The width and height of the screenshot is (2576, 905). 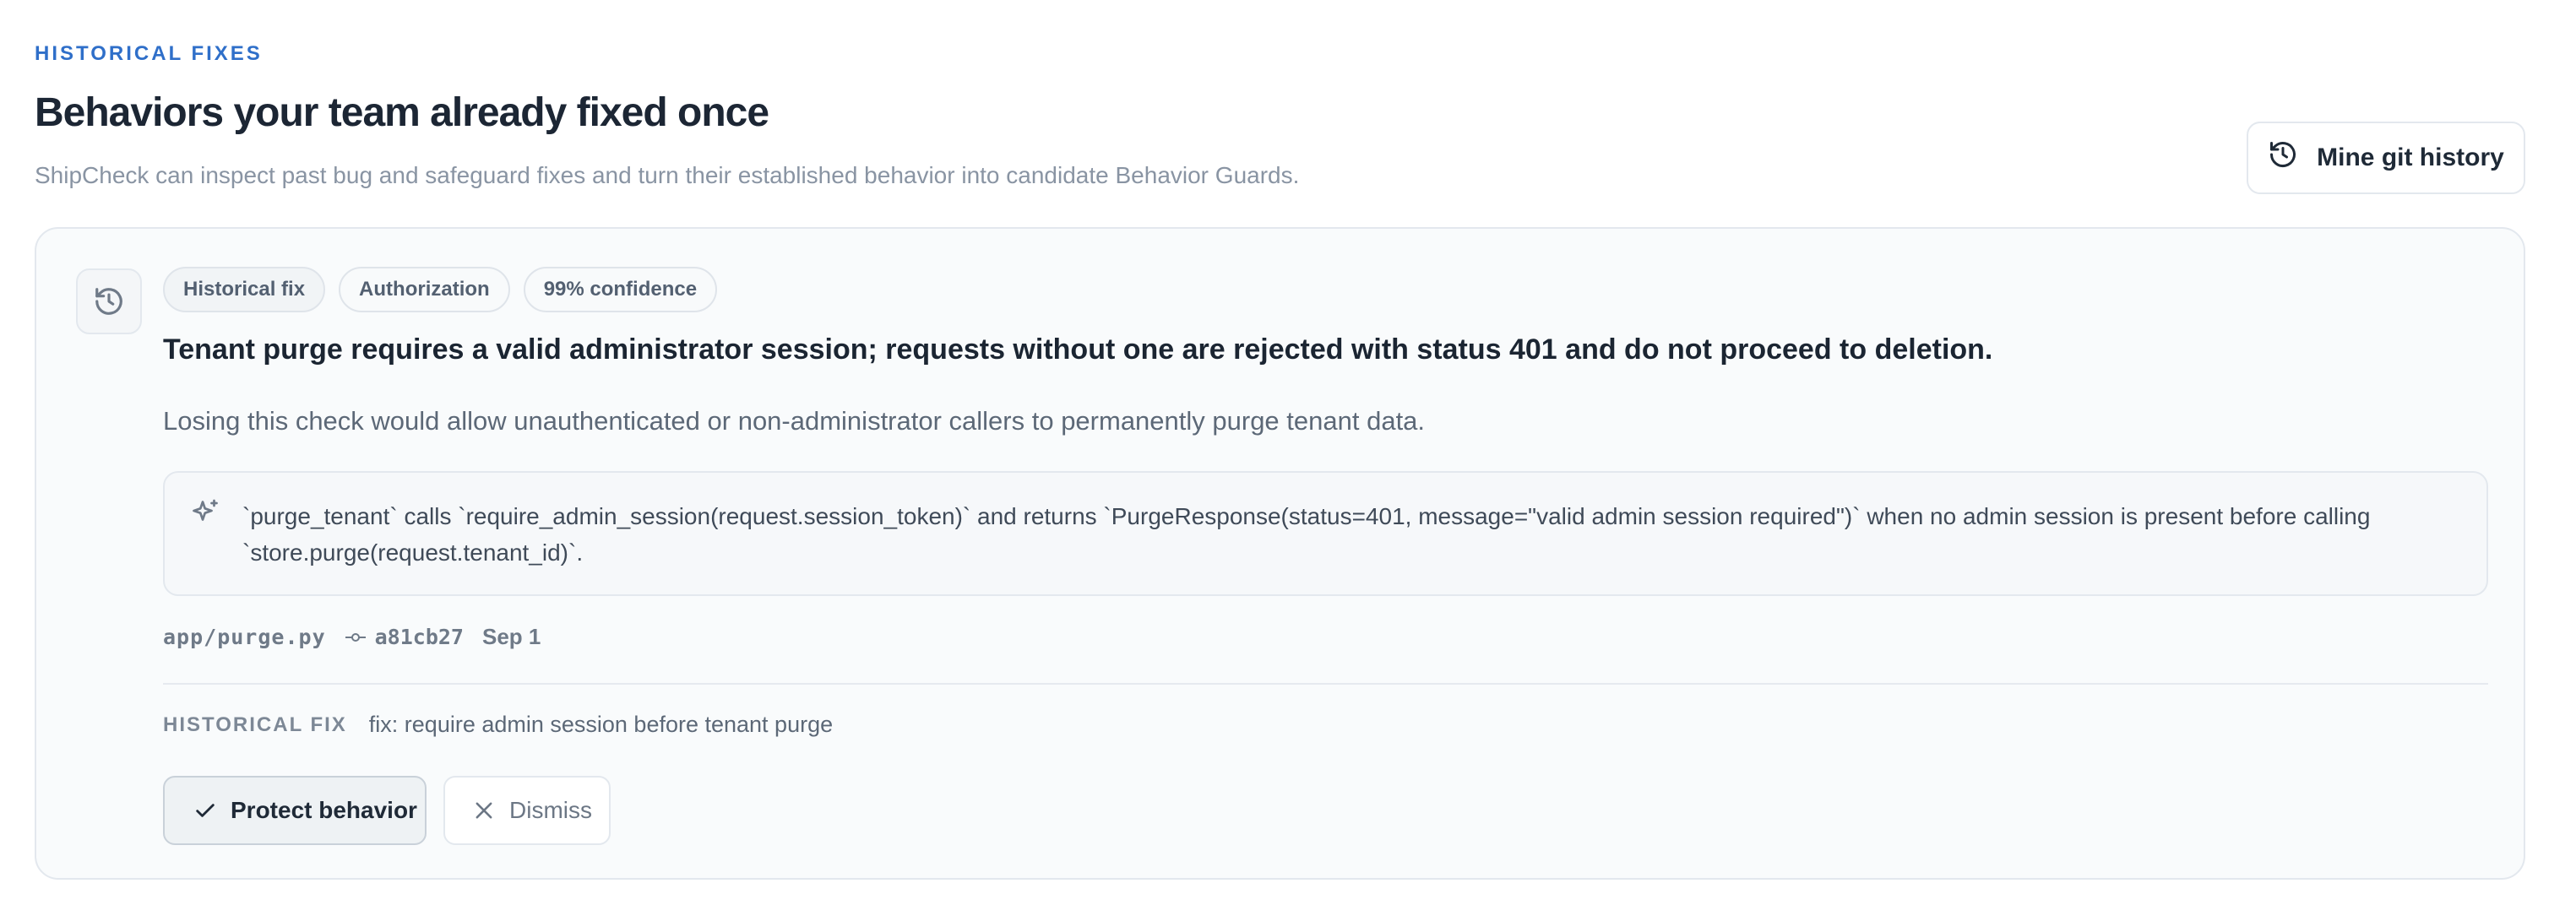 What do you see at coordinates (511, 636) in the screenshot?
I see `commit-date: Sep 1` at bounding box center [511, 636].